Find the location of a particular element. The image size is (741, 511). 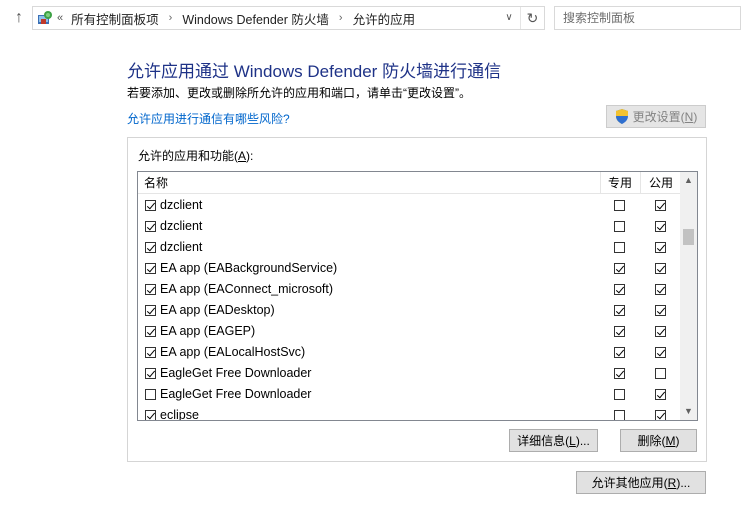

app-name: EA app (EADesktop) is located at coordinates (217, 310).